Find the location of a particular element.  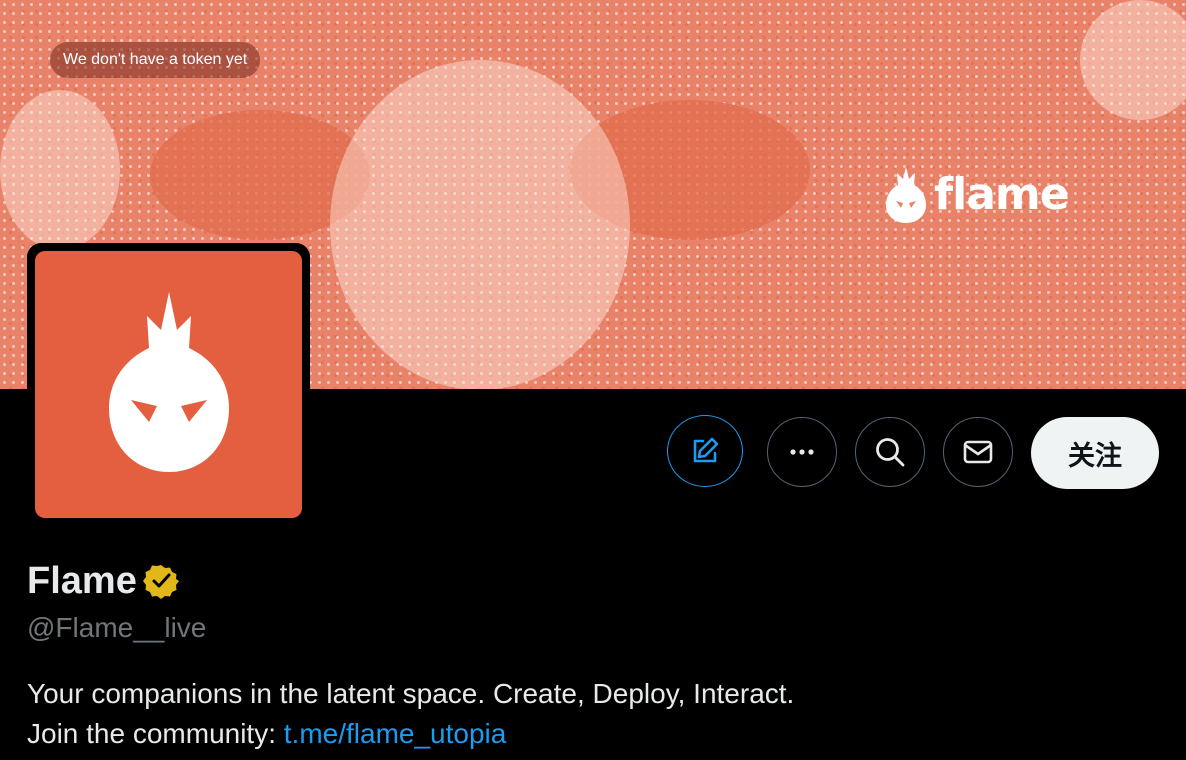

edit-button is located at coordinates (705, 451).